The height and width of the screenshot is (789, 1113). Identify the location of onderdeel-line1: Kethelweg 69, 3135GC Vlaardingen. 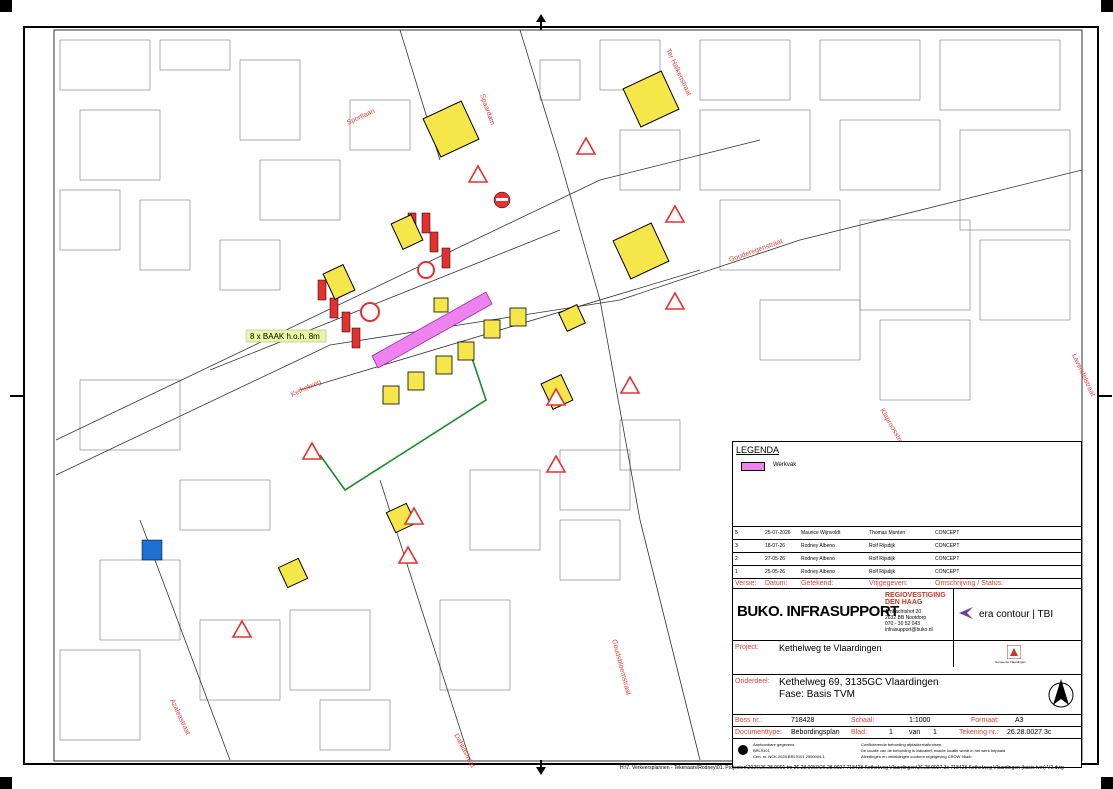
(859, 682).